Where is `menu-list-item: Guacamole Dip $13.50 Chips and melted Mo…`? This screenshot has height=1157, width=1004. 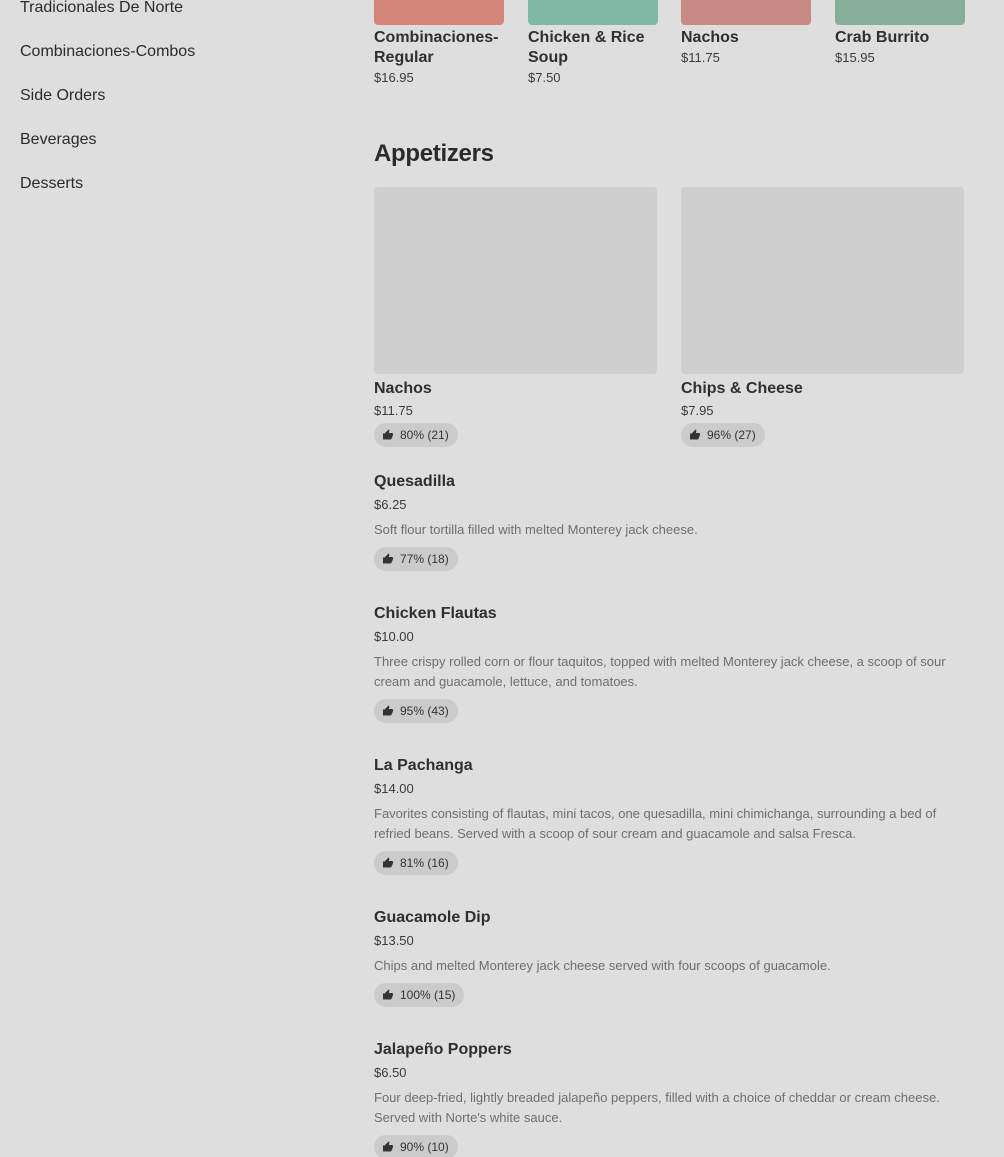
menu-list-item: Guacamole Dip $13.50 Chips and melted Mo… is located at coordinates (669, 957).